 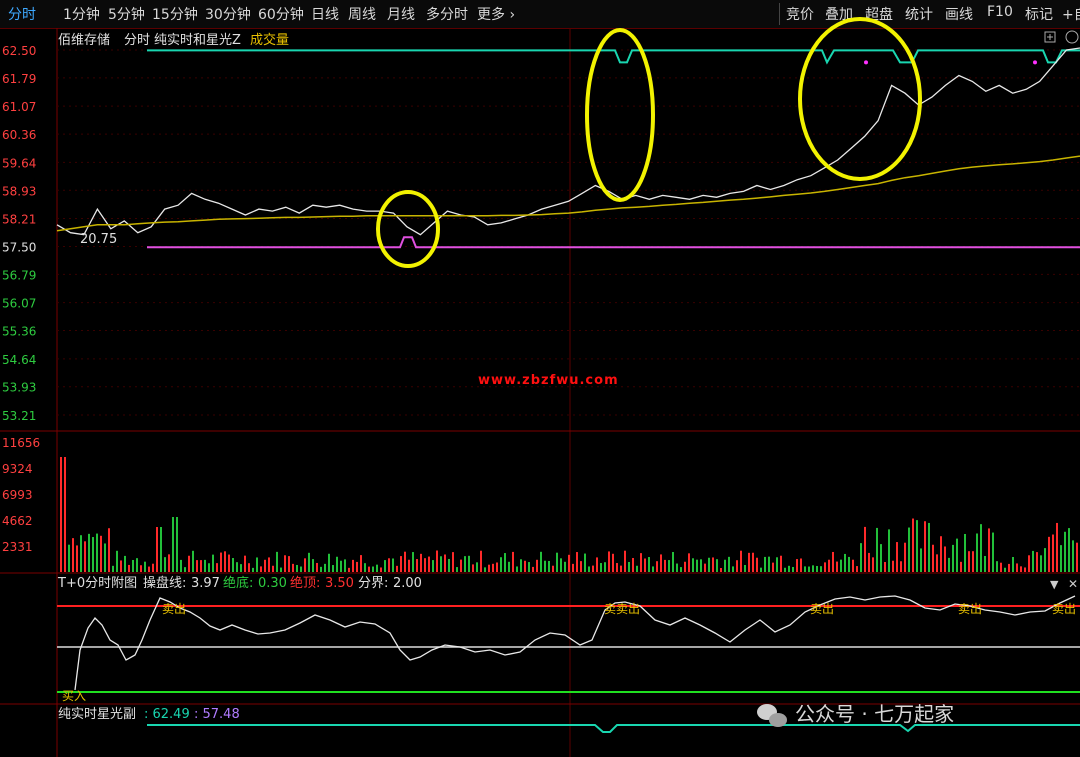 What do you see at coordinates (822, 609) in the screenshot?
I see `sell-signal-3: 卖出` at bounding box center [822, 609].